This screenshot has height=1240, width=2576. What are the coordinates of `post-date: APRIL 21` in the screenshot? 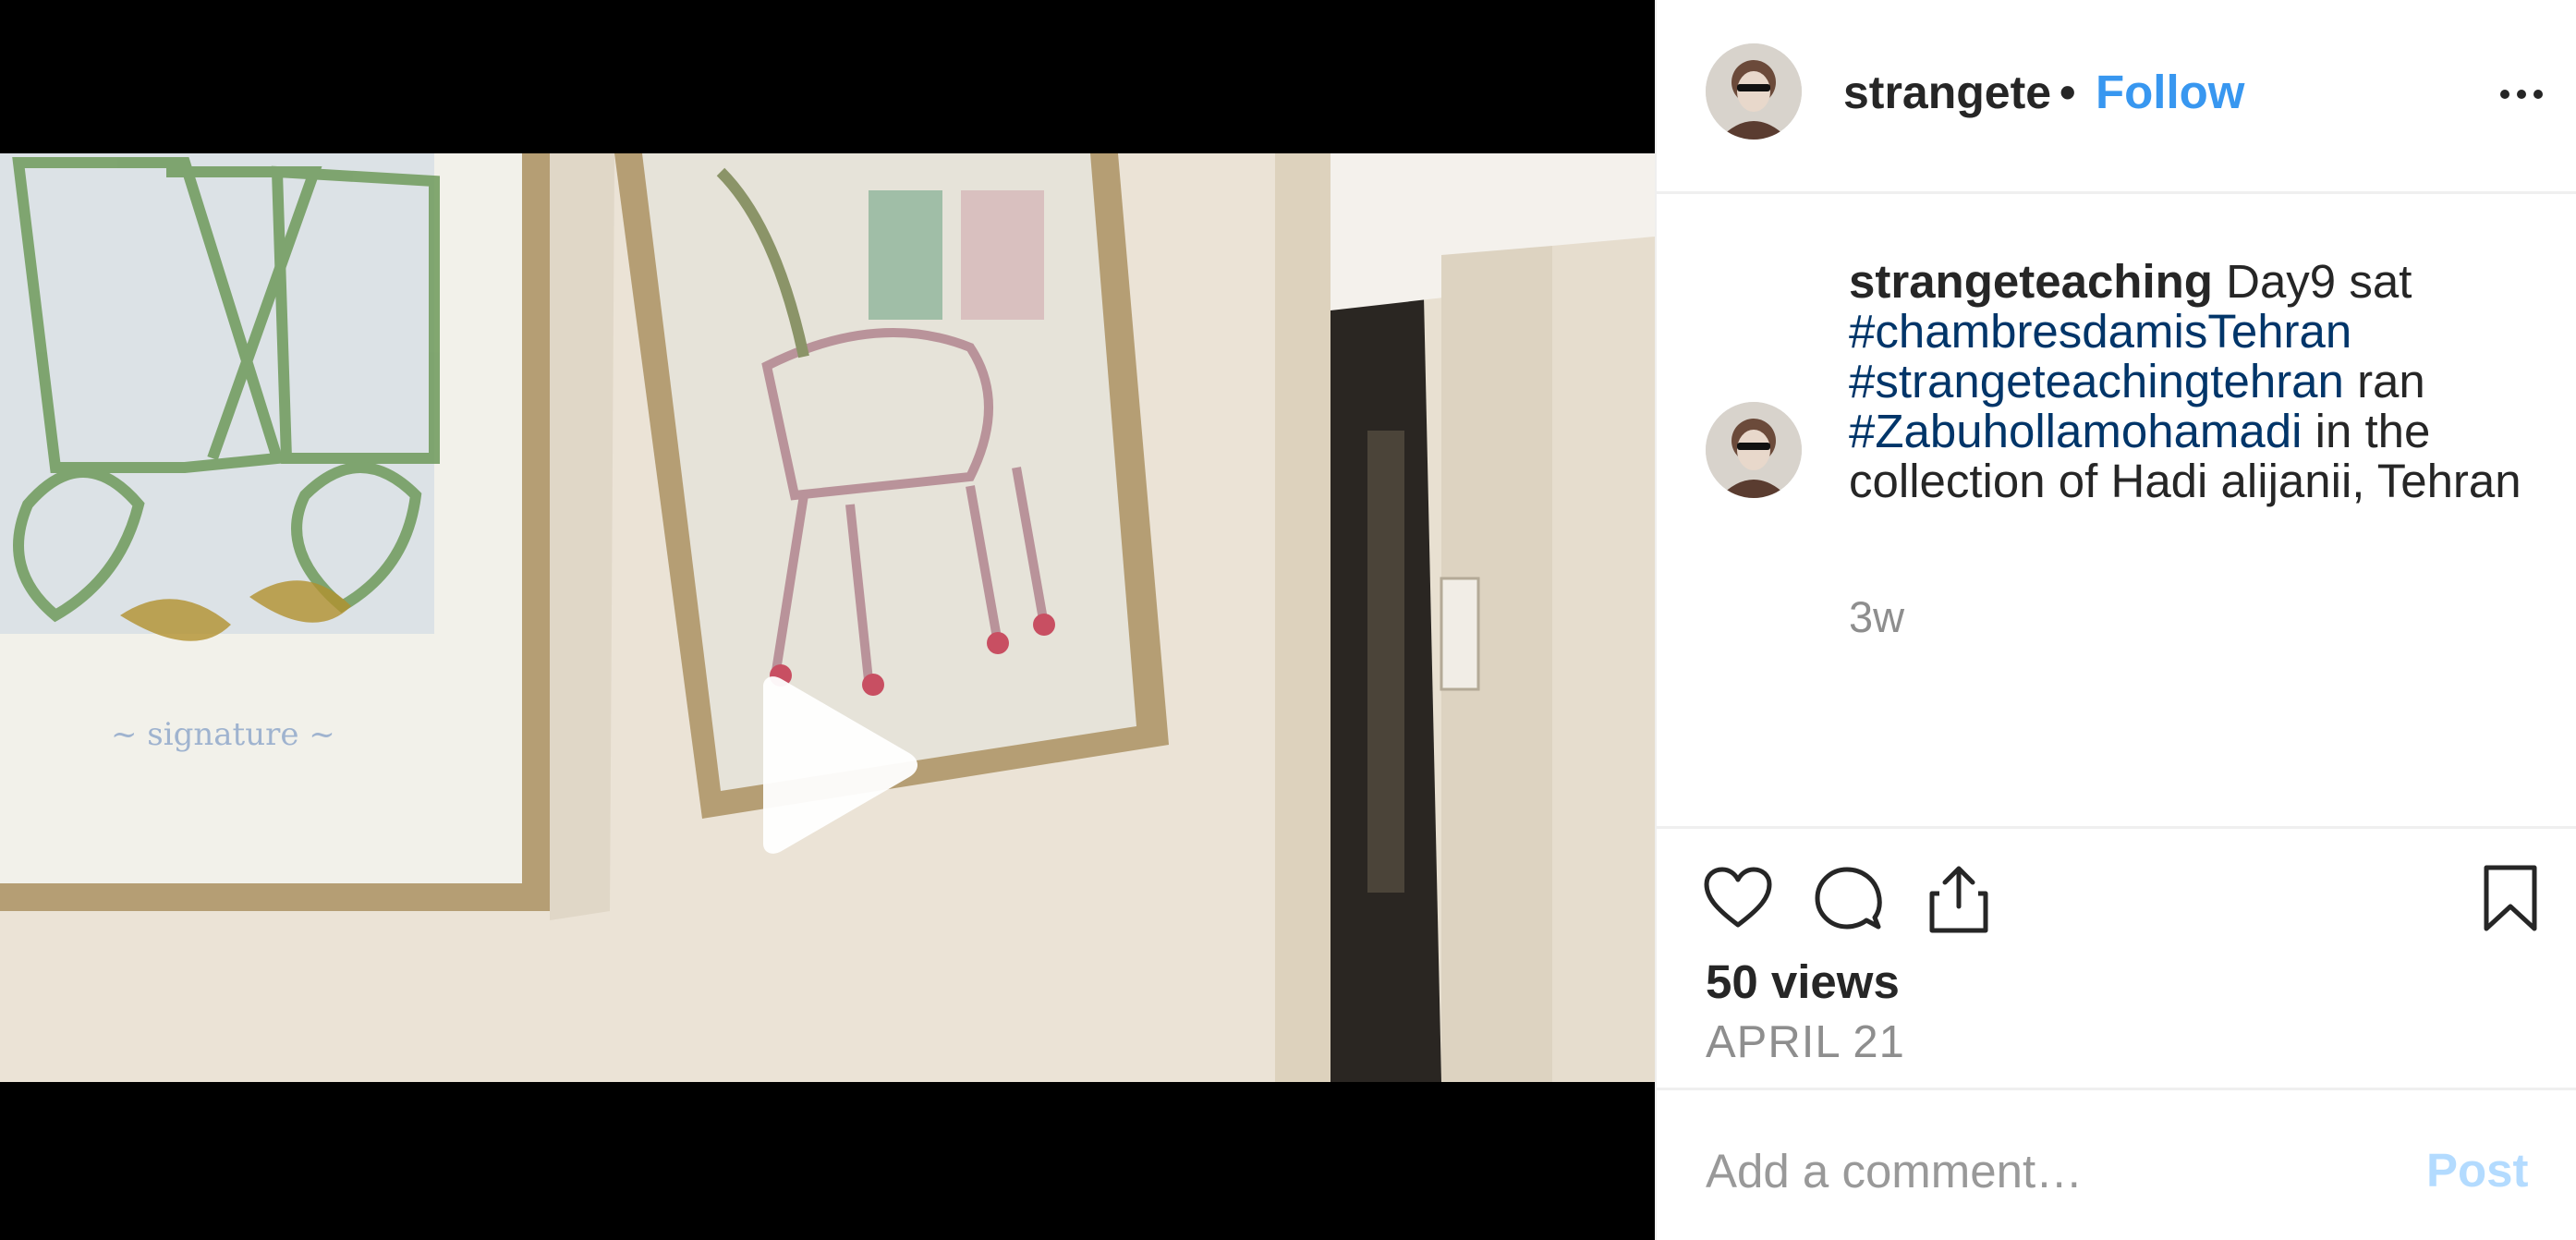 It's located at (1805, 1042).